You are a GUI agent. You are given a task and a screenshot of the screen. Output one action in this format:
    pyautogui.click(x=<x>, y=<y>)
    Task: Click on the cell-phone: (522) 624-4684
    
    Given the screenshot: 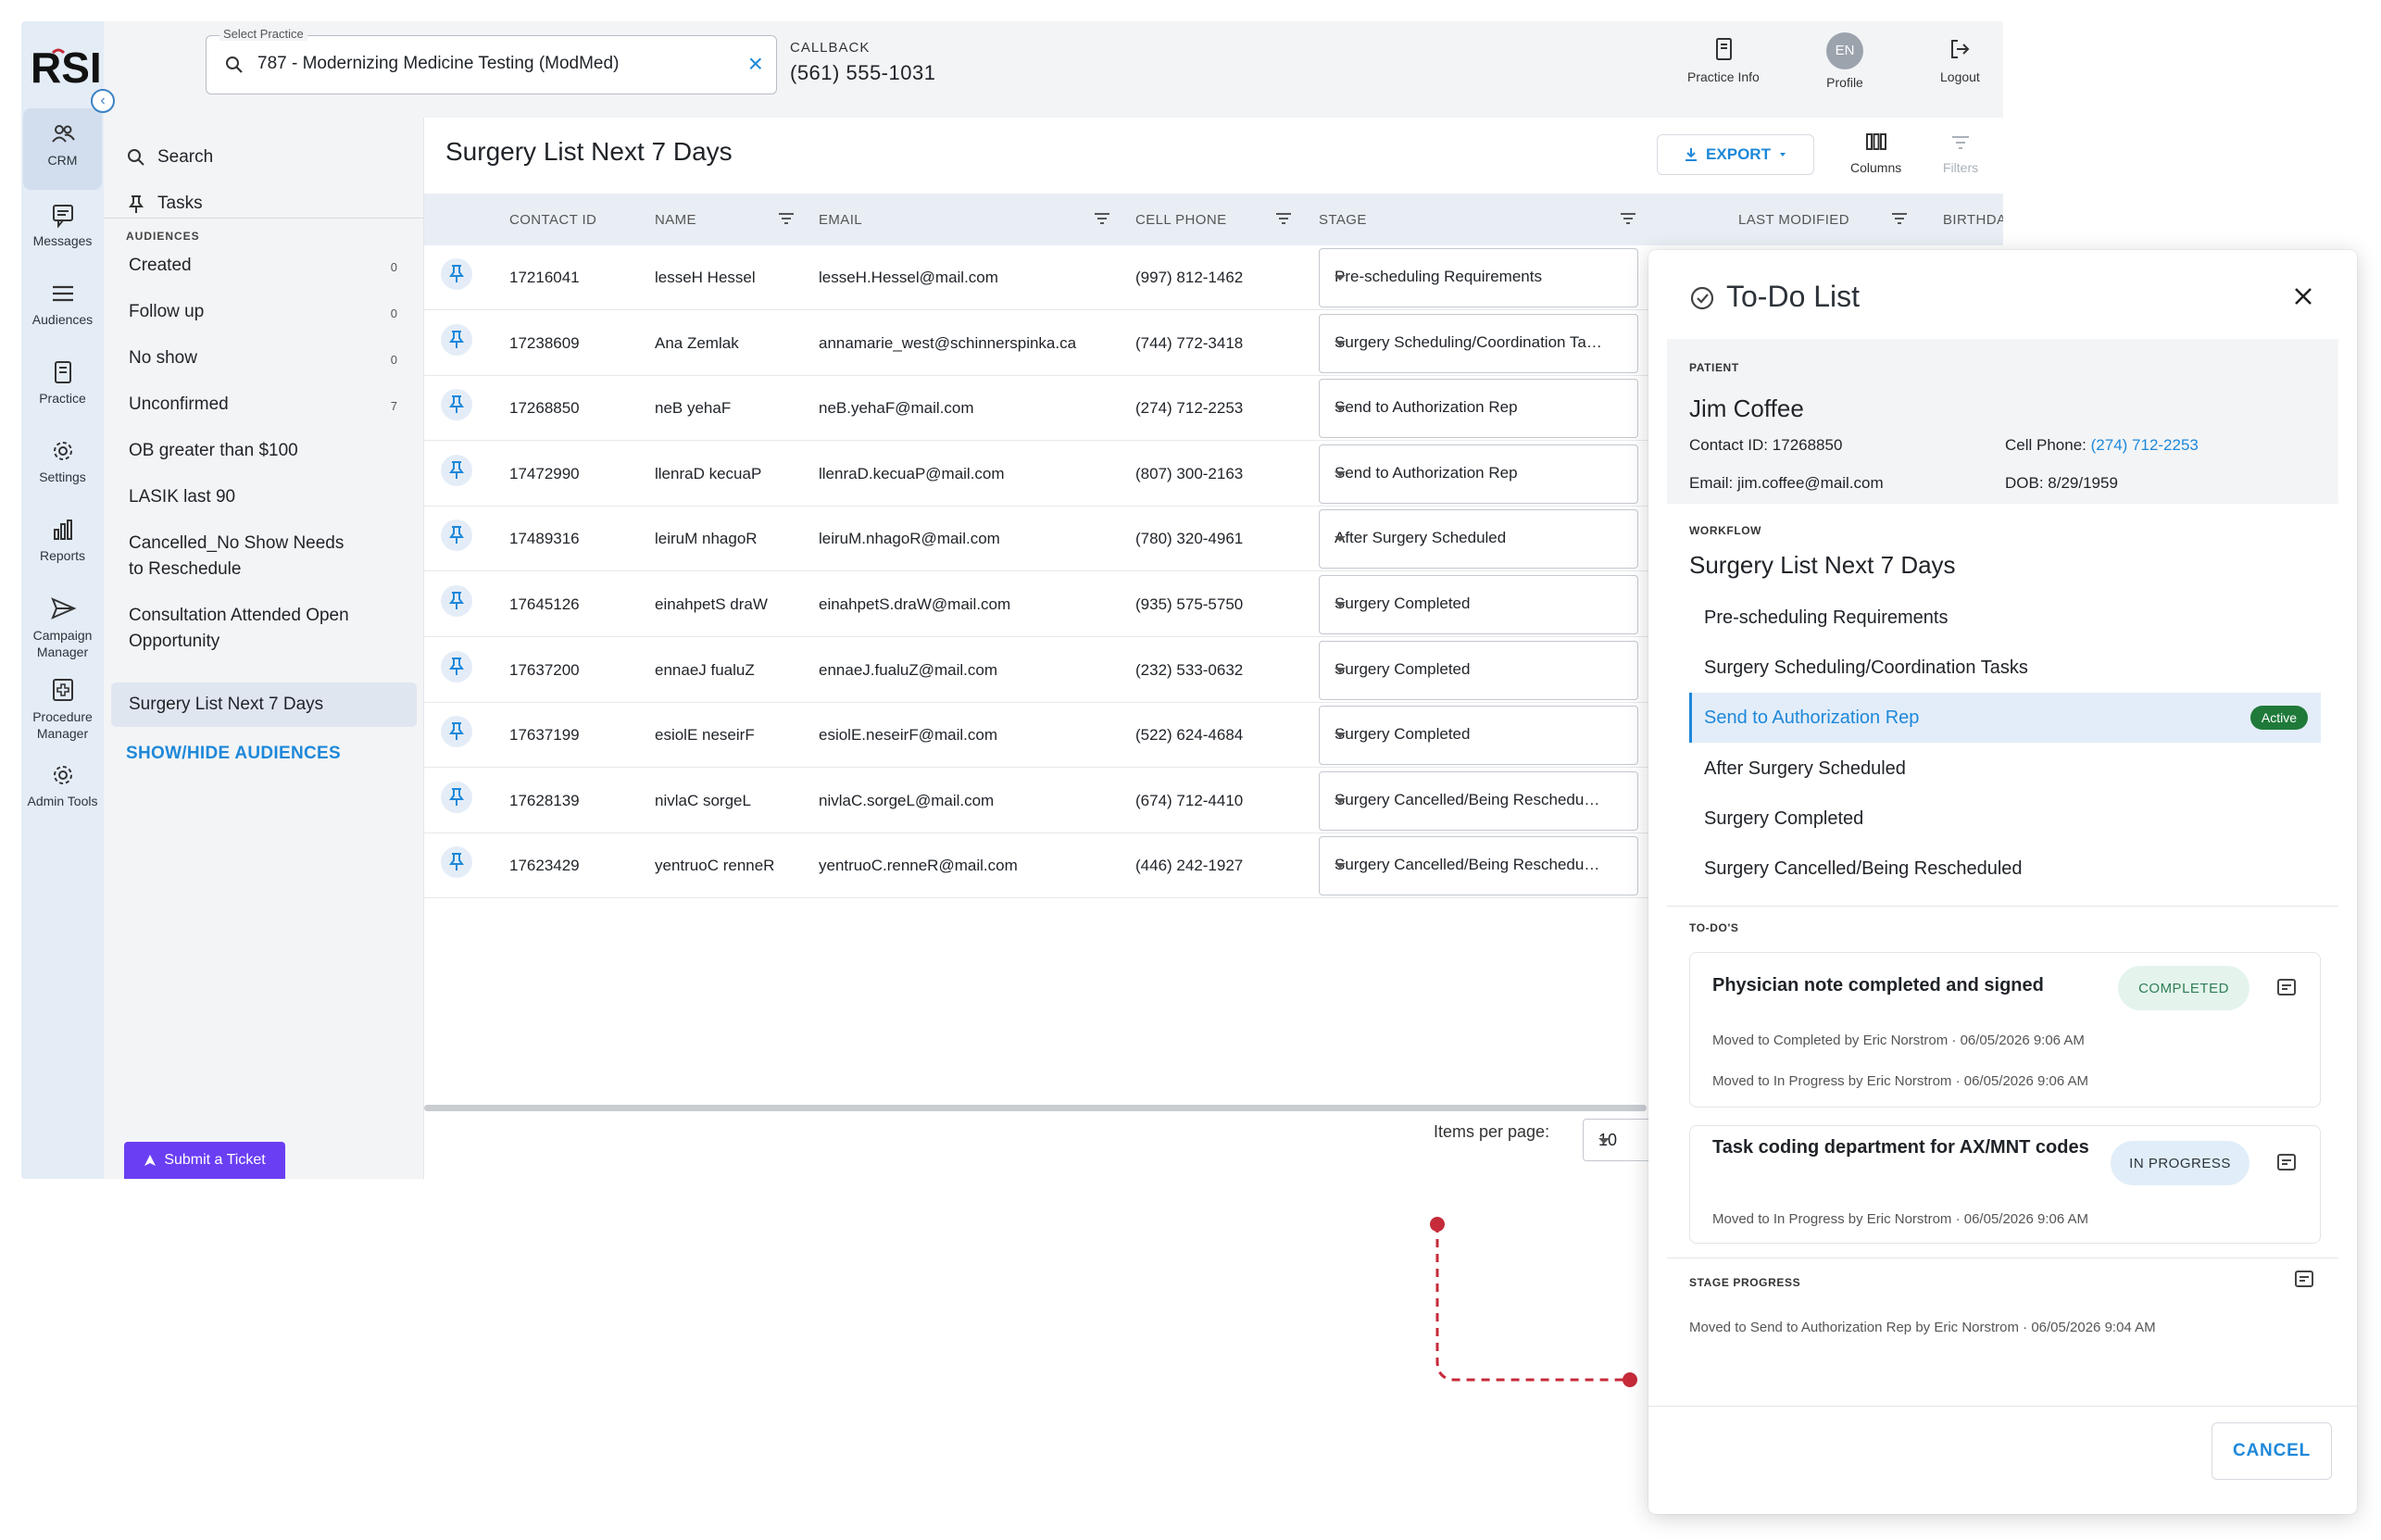 What is the action you would take?
    pyautogui.click(x=1189, y=735)
    